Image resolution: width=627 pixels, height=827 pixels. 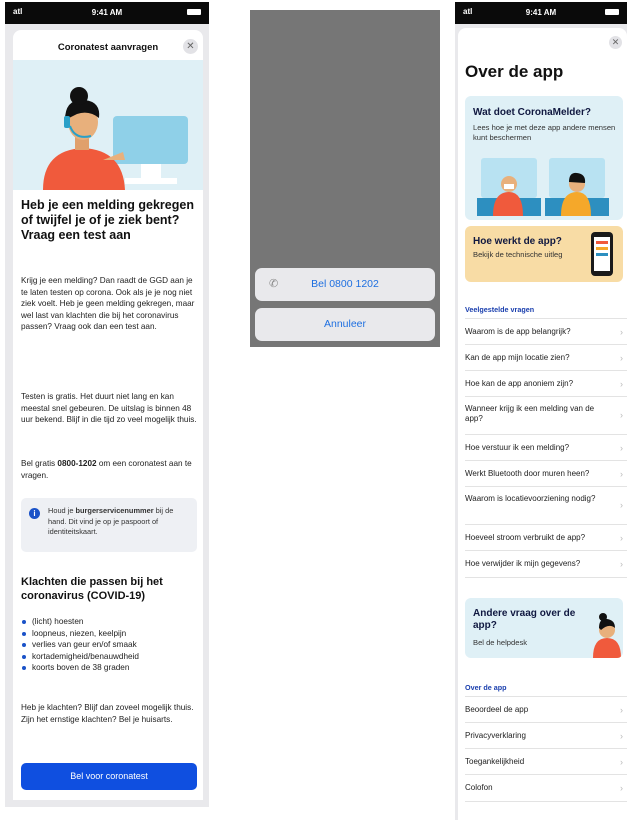 I want to click on call-text-pre: Bel gratis, so click(x=39, y=463).